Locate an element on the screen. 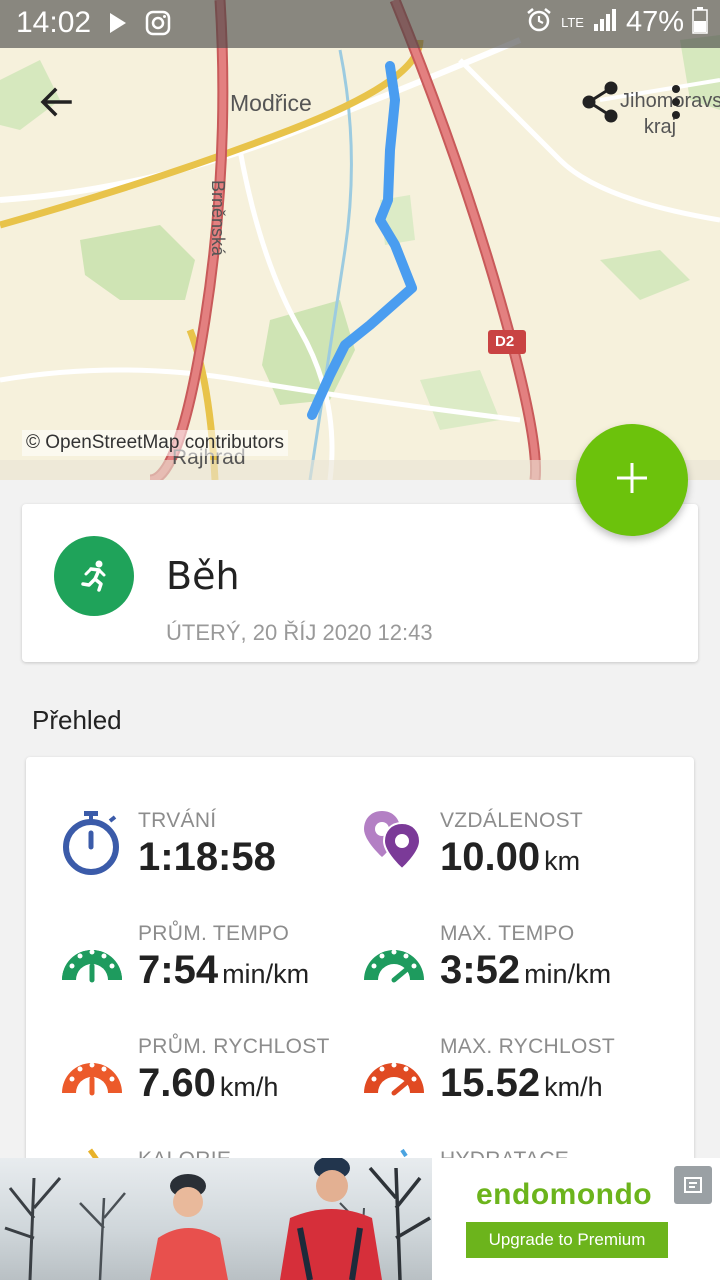 This screenshot has height=1280, width=720. metric-label: PRŮM. RYCHLOST is located at coordinates (234, 1046).